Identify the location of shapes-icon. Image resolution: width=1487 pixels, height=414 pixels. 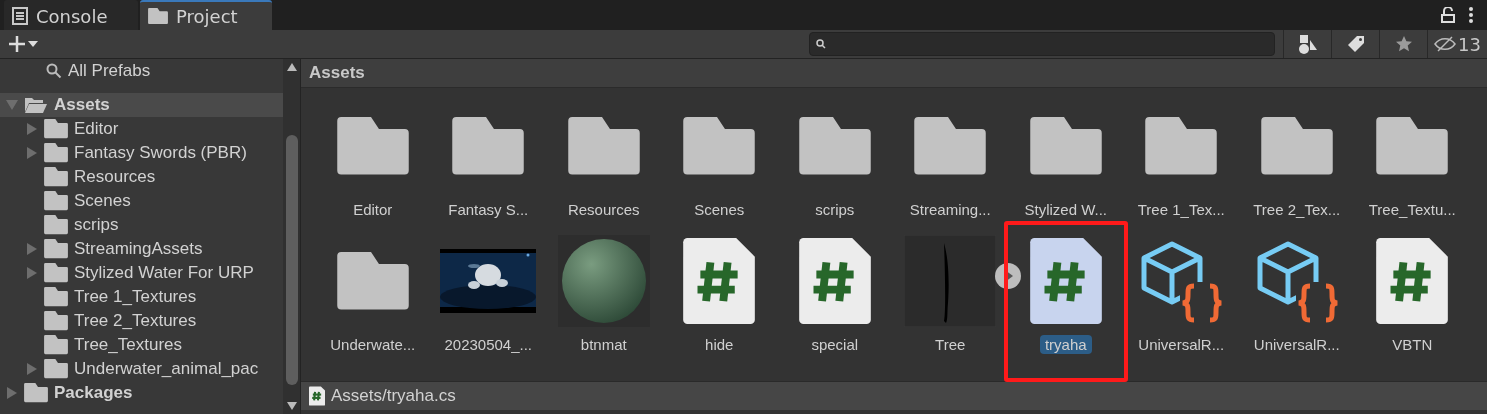
(1307, 44).